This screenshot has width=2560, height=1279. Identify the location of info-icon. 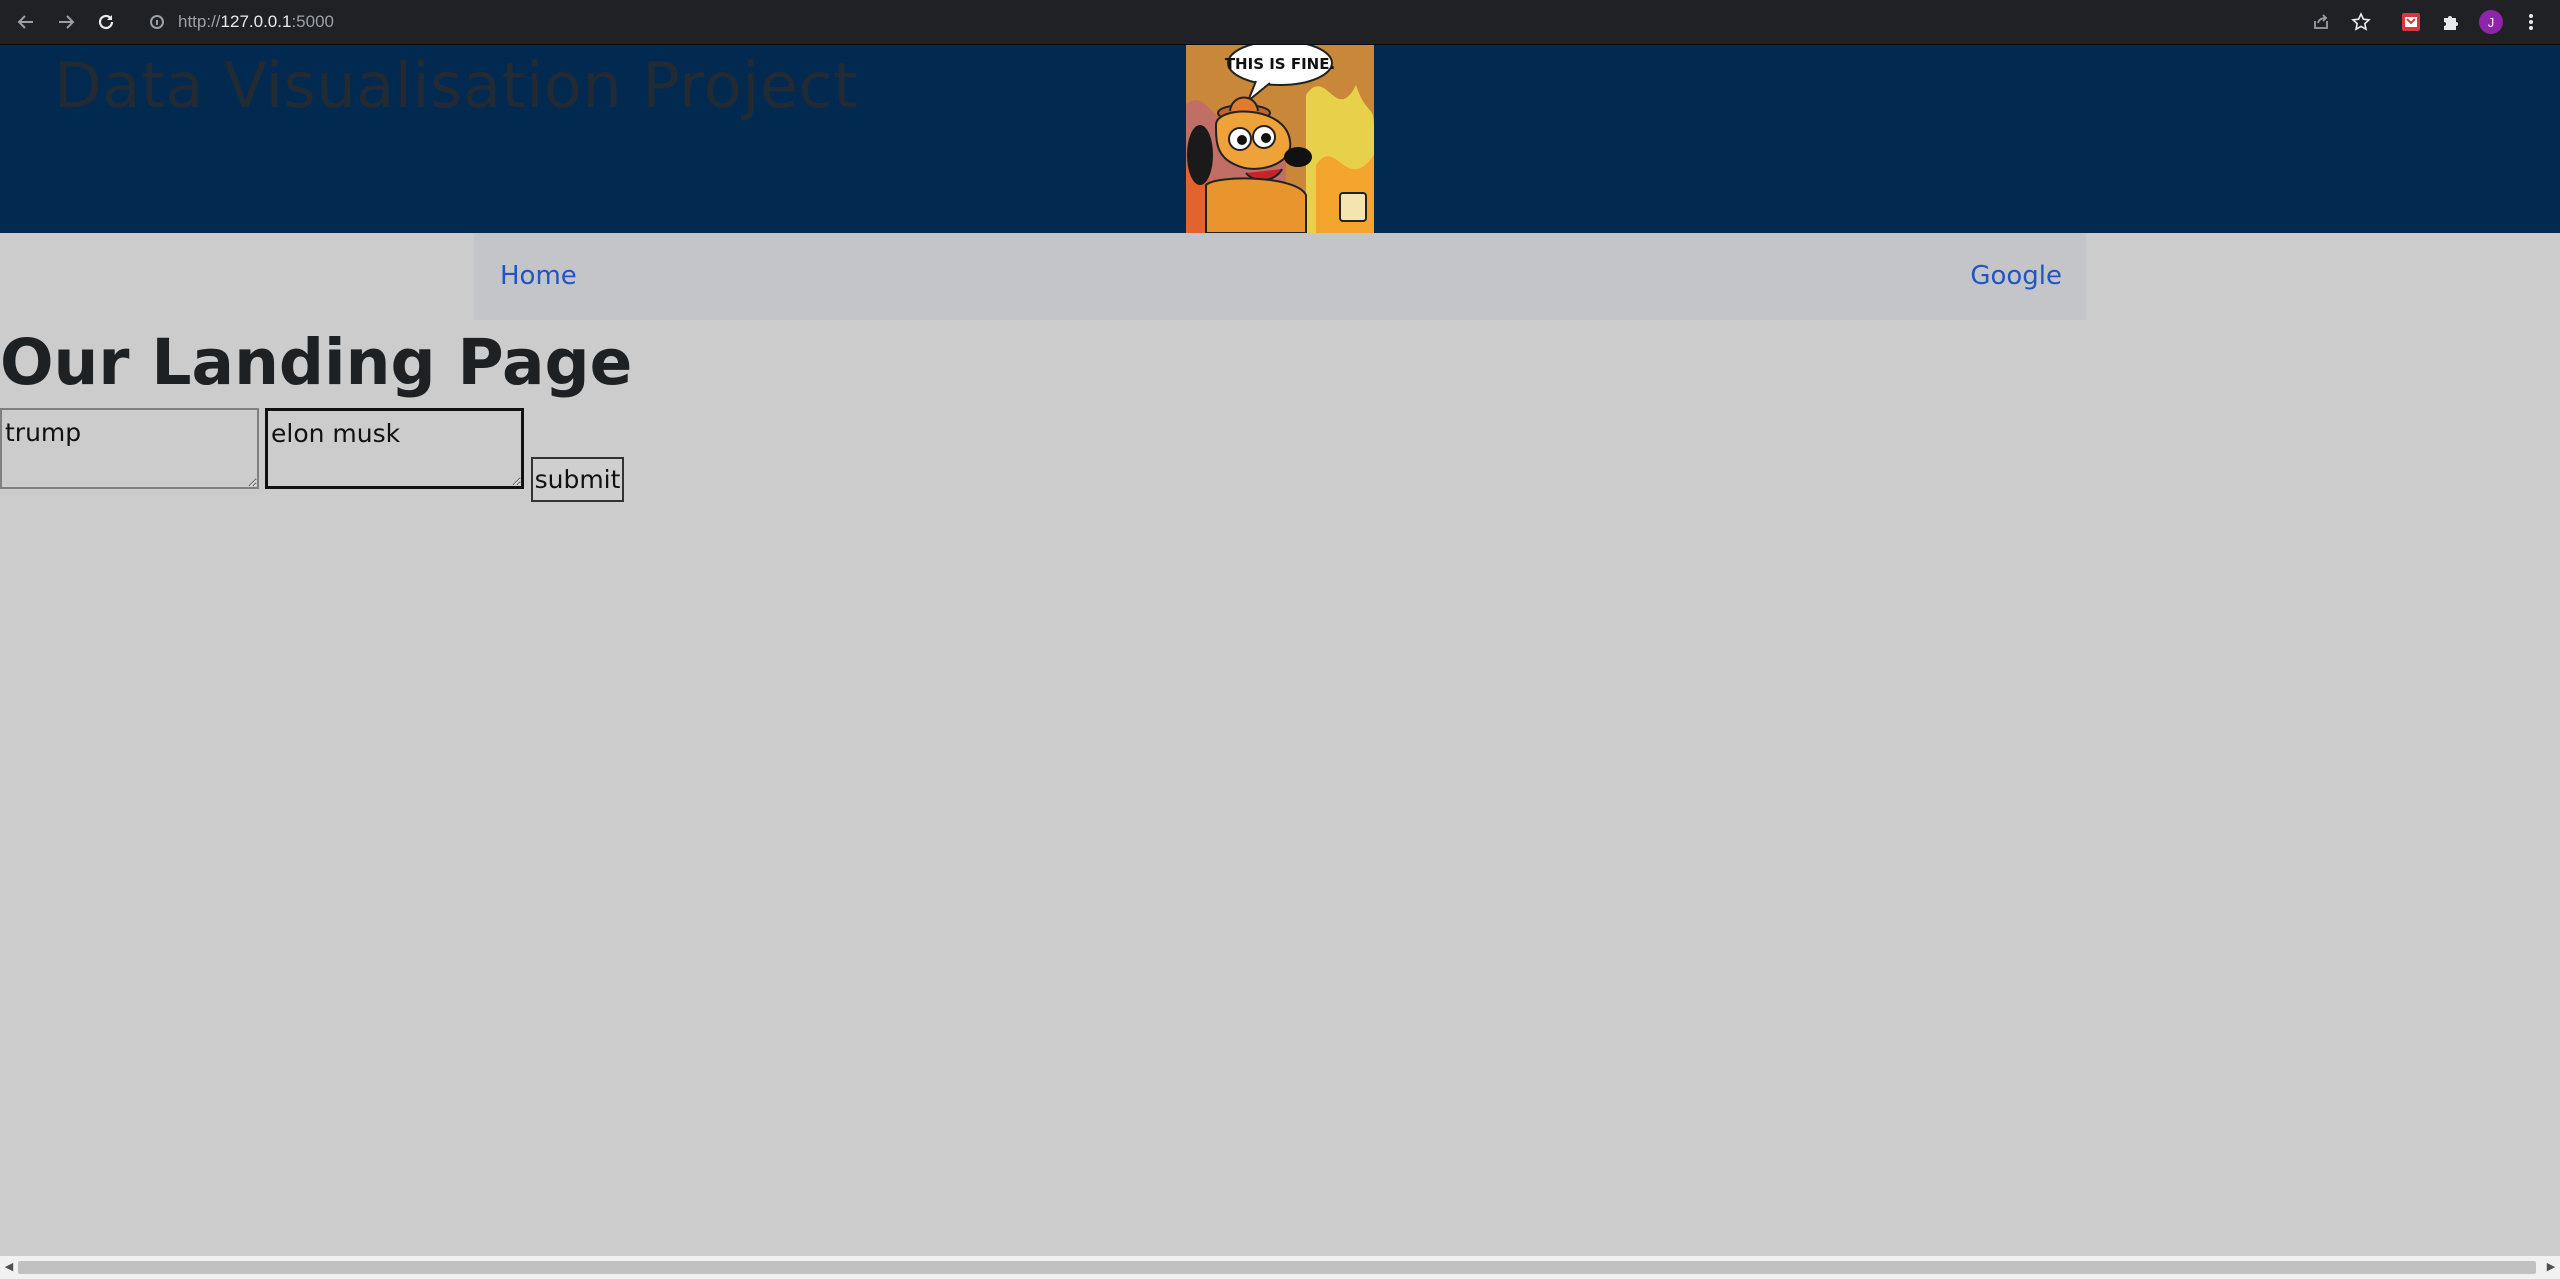
(157, 22).